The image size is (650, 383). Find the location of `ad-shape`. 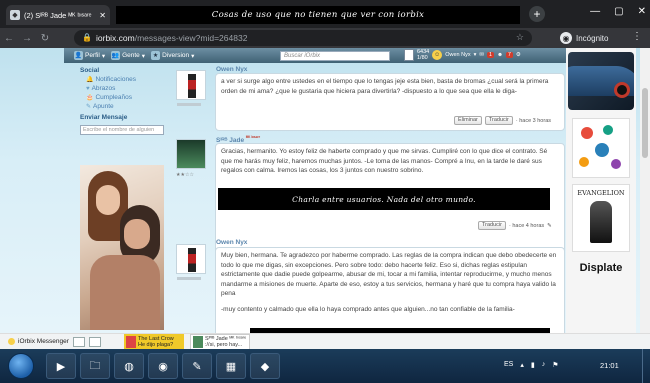

ad-shape is located at coordinates (125, 292).